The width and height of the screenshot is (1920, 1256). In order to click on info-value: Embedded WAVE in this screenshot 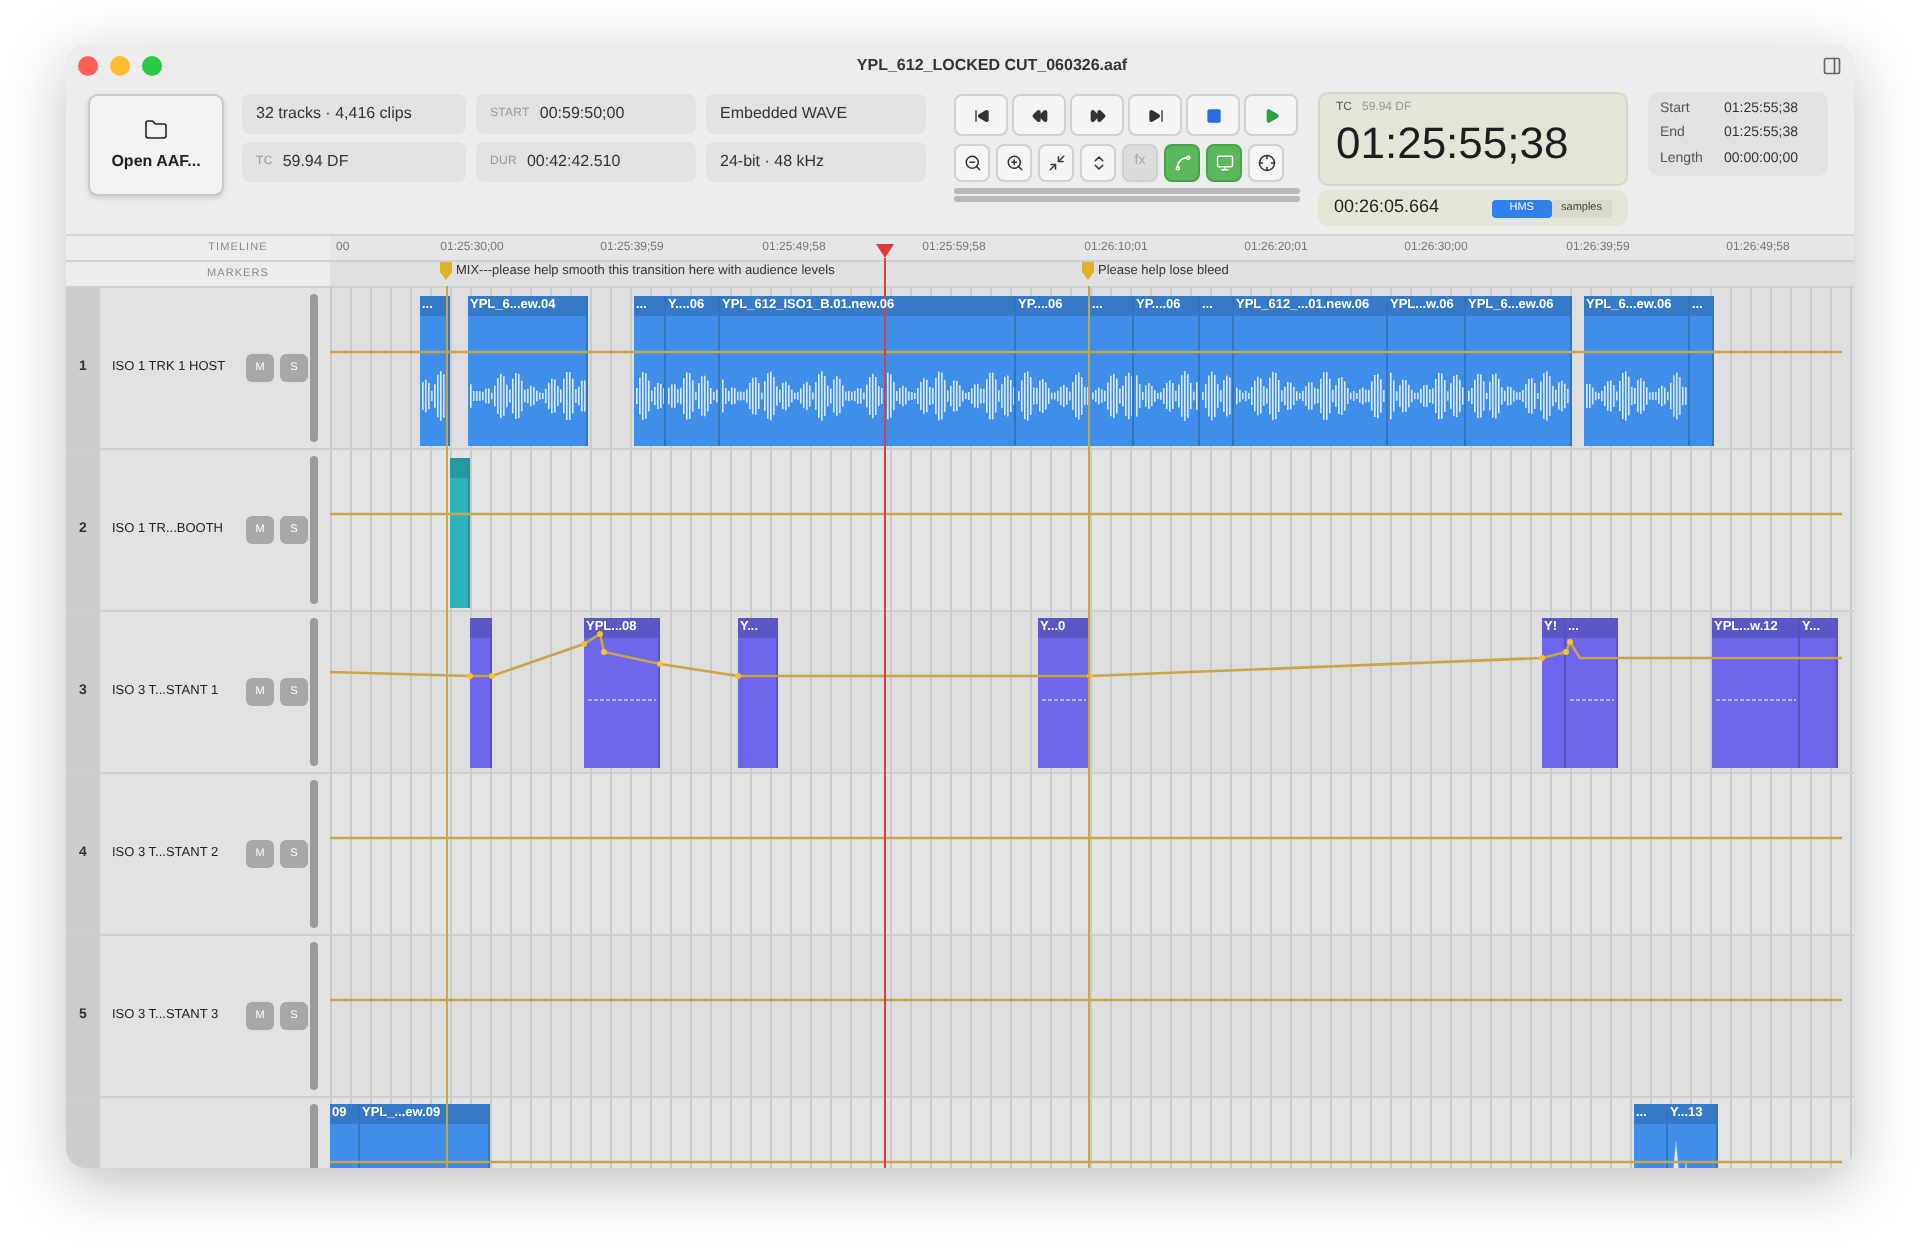, I will do `click(784, 114)`.